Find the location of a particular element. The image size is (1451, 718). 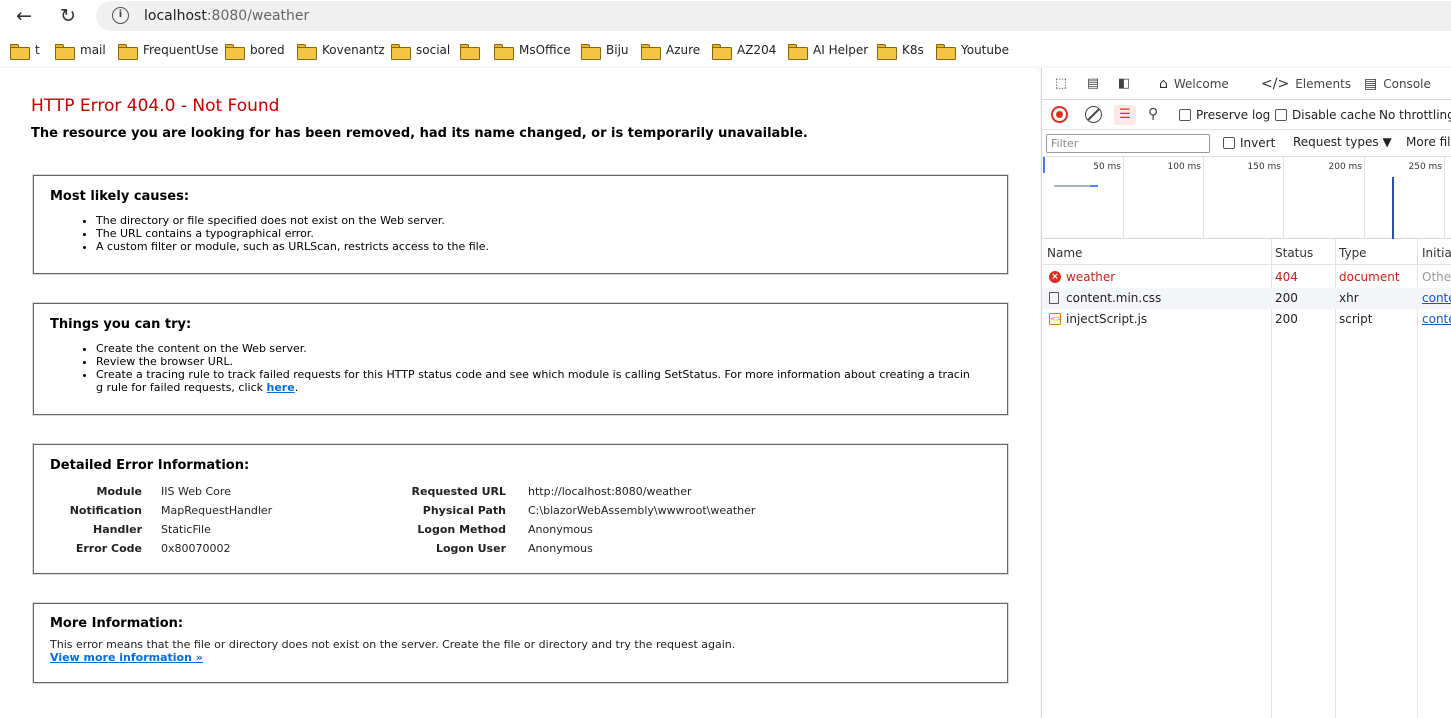

list-item: Review the browser URL. is located at coordinates (546, 361).